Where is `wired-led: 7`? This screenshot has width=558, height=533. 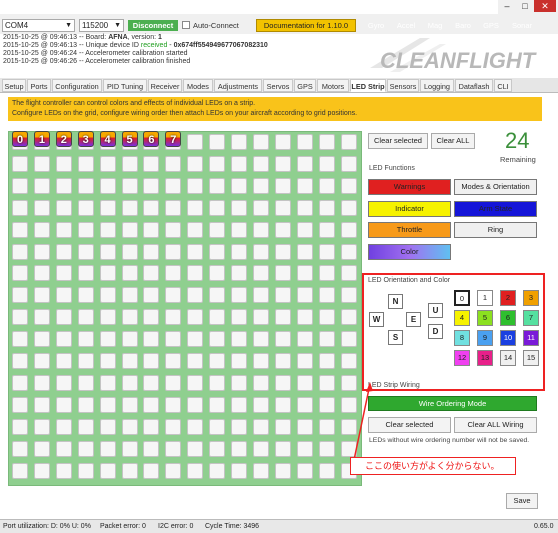 wired-led: 7 is located at coordinates (173, 139).